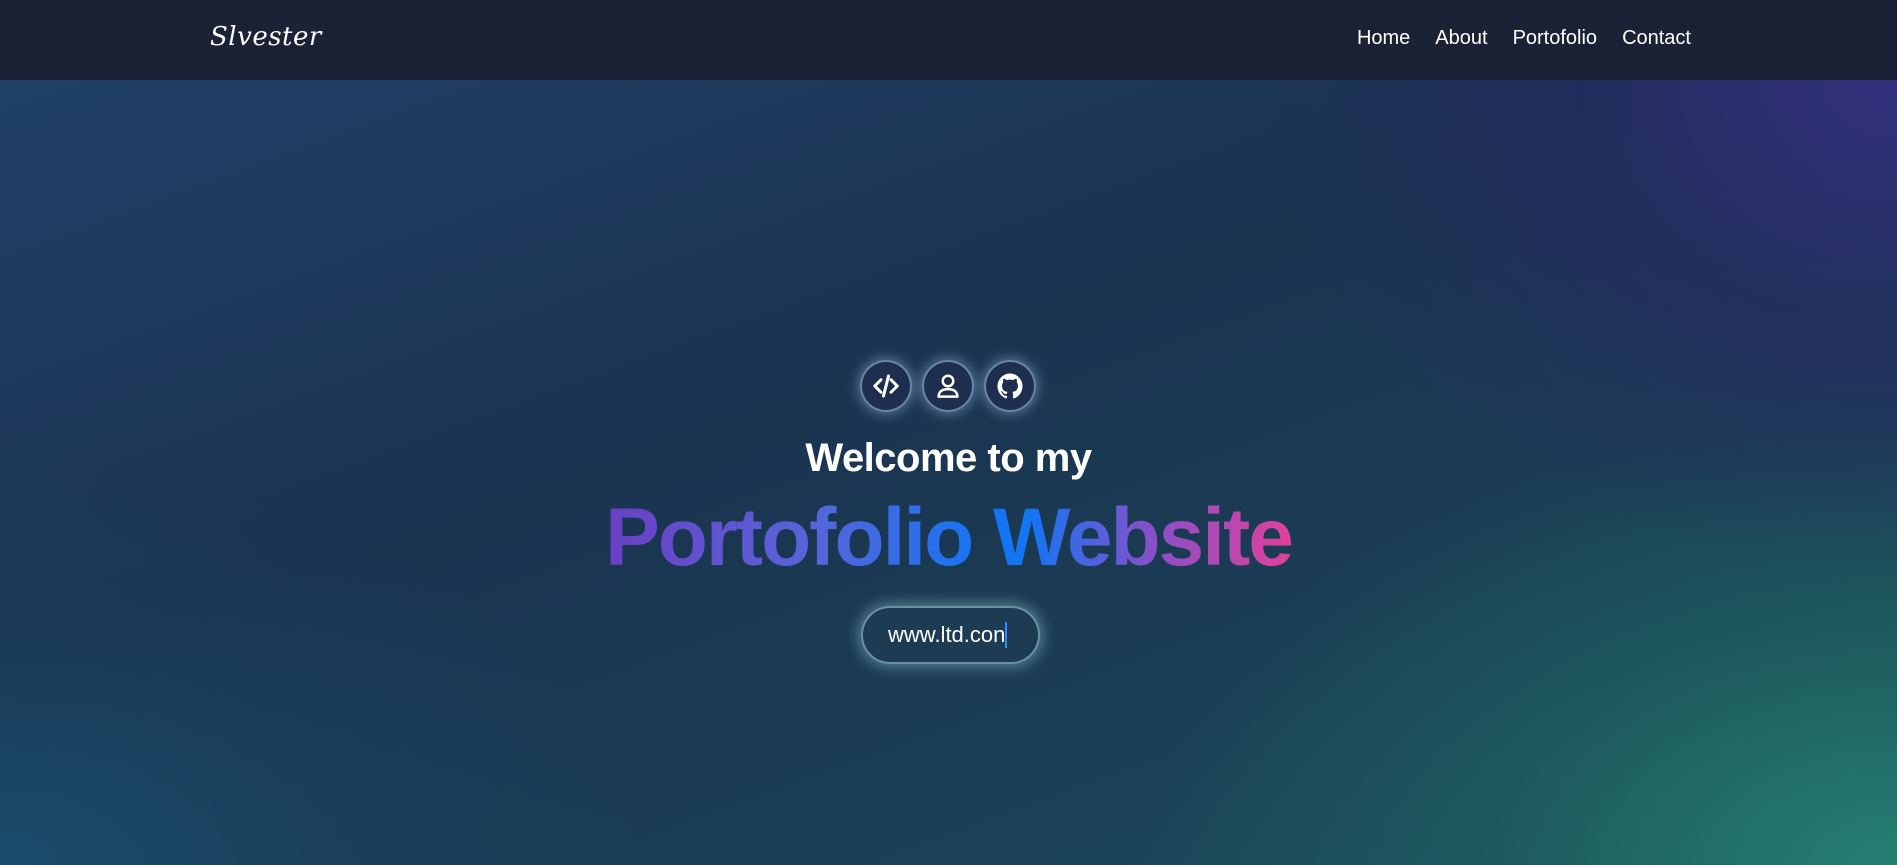  Describe the element at coordinates (948, 458) in the screenshot. I see `welcome-heading: Welcome to my` at that location.